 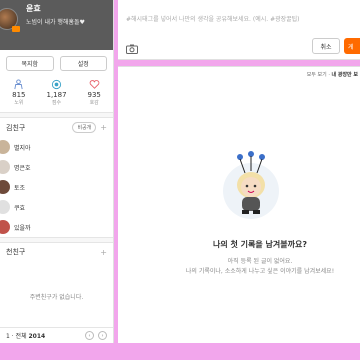 I want to click on empty-line-1: 아직 등록 된 글이 없어요., so click(x=260, y=261).